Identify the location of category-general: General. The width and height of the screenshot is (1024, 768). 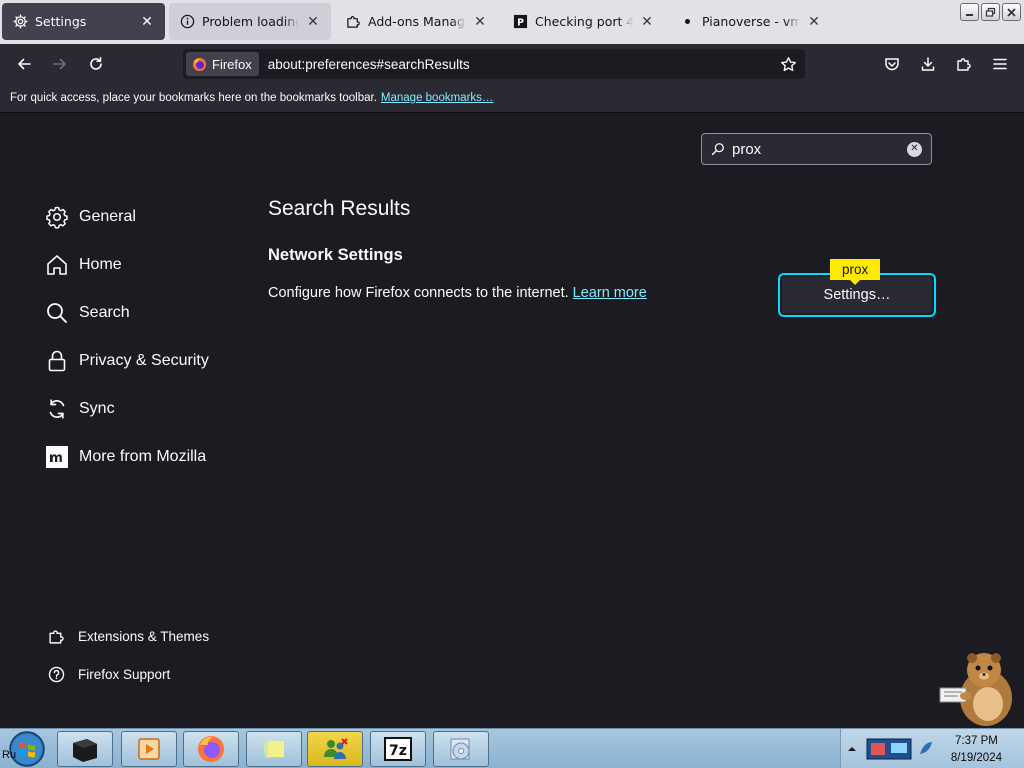
(127, 217).